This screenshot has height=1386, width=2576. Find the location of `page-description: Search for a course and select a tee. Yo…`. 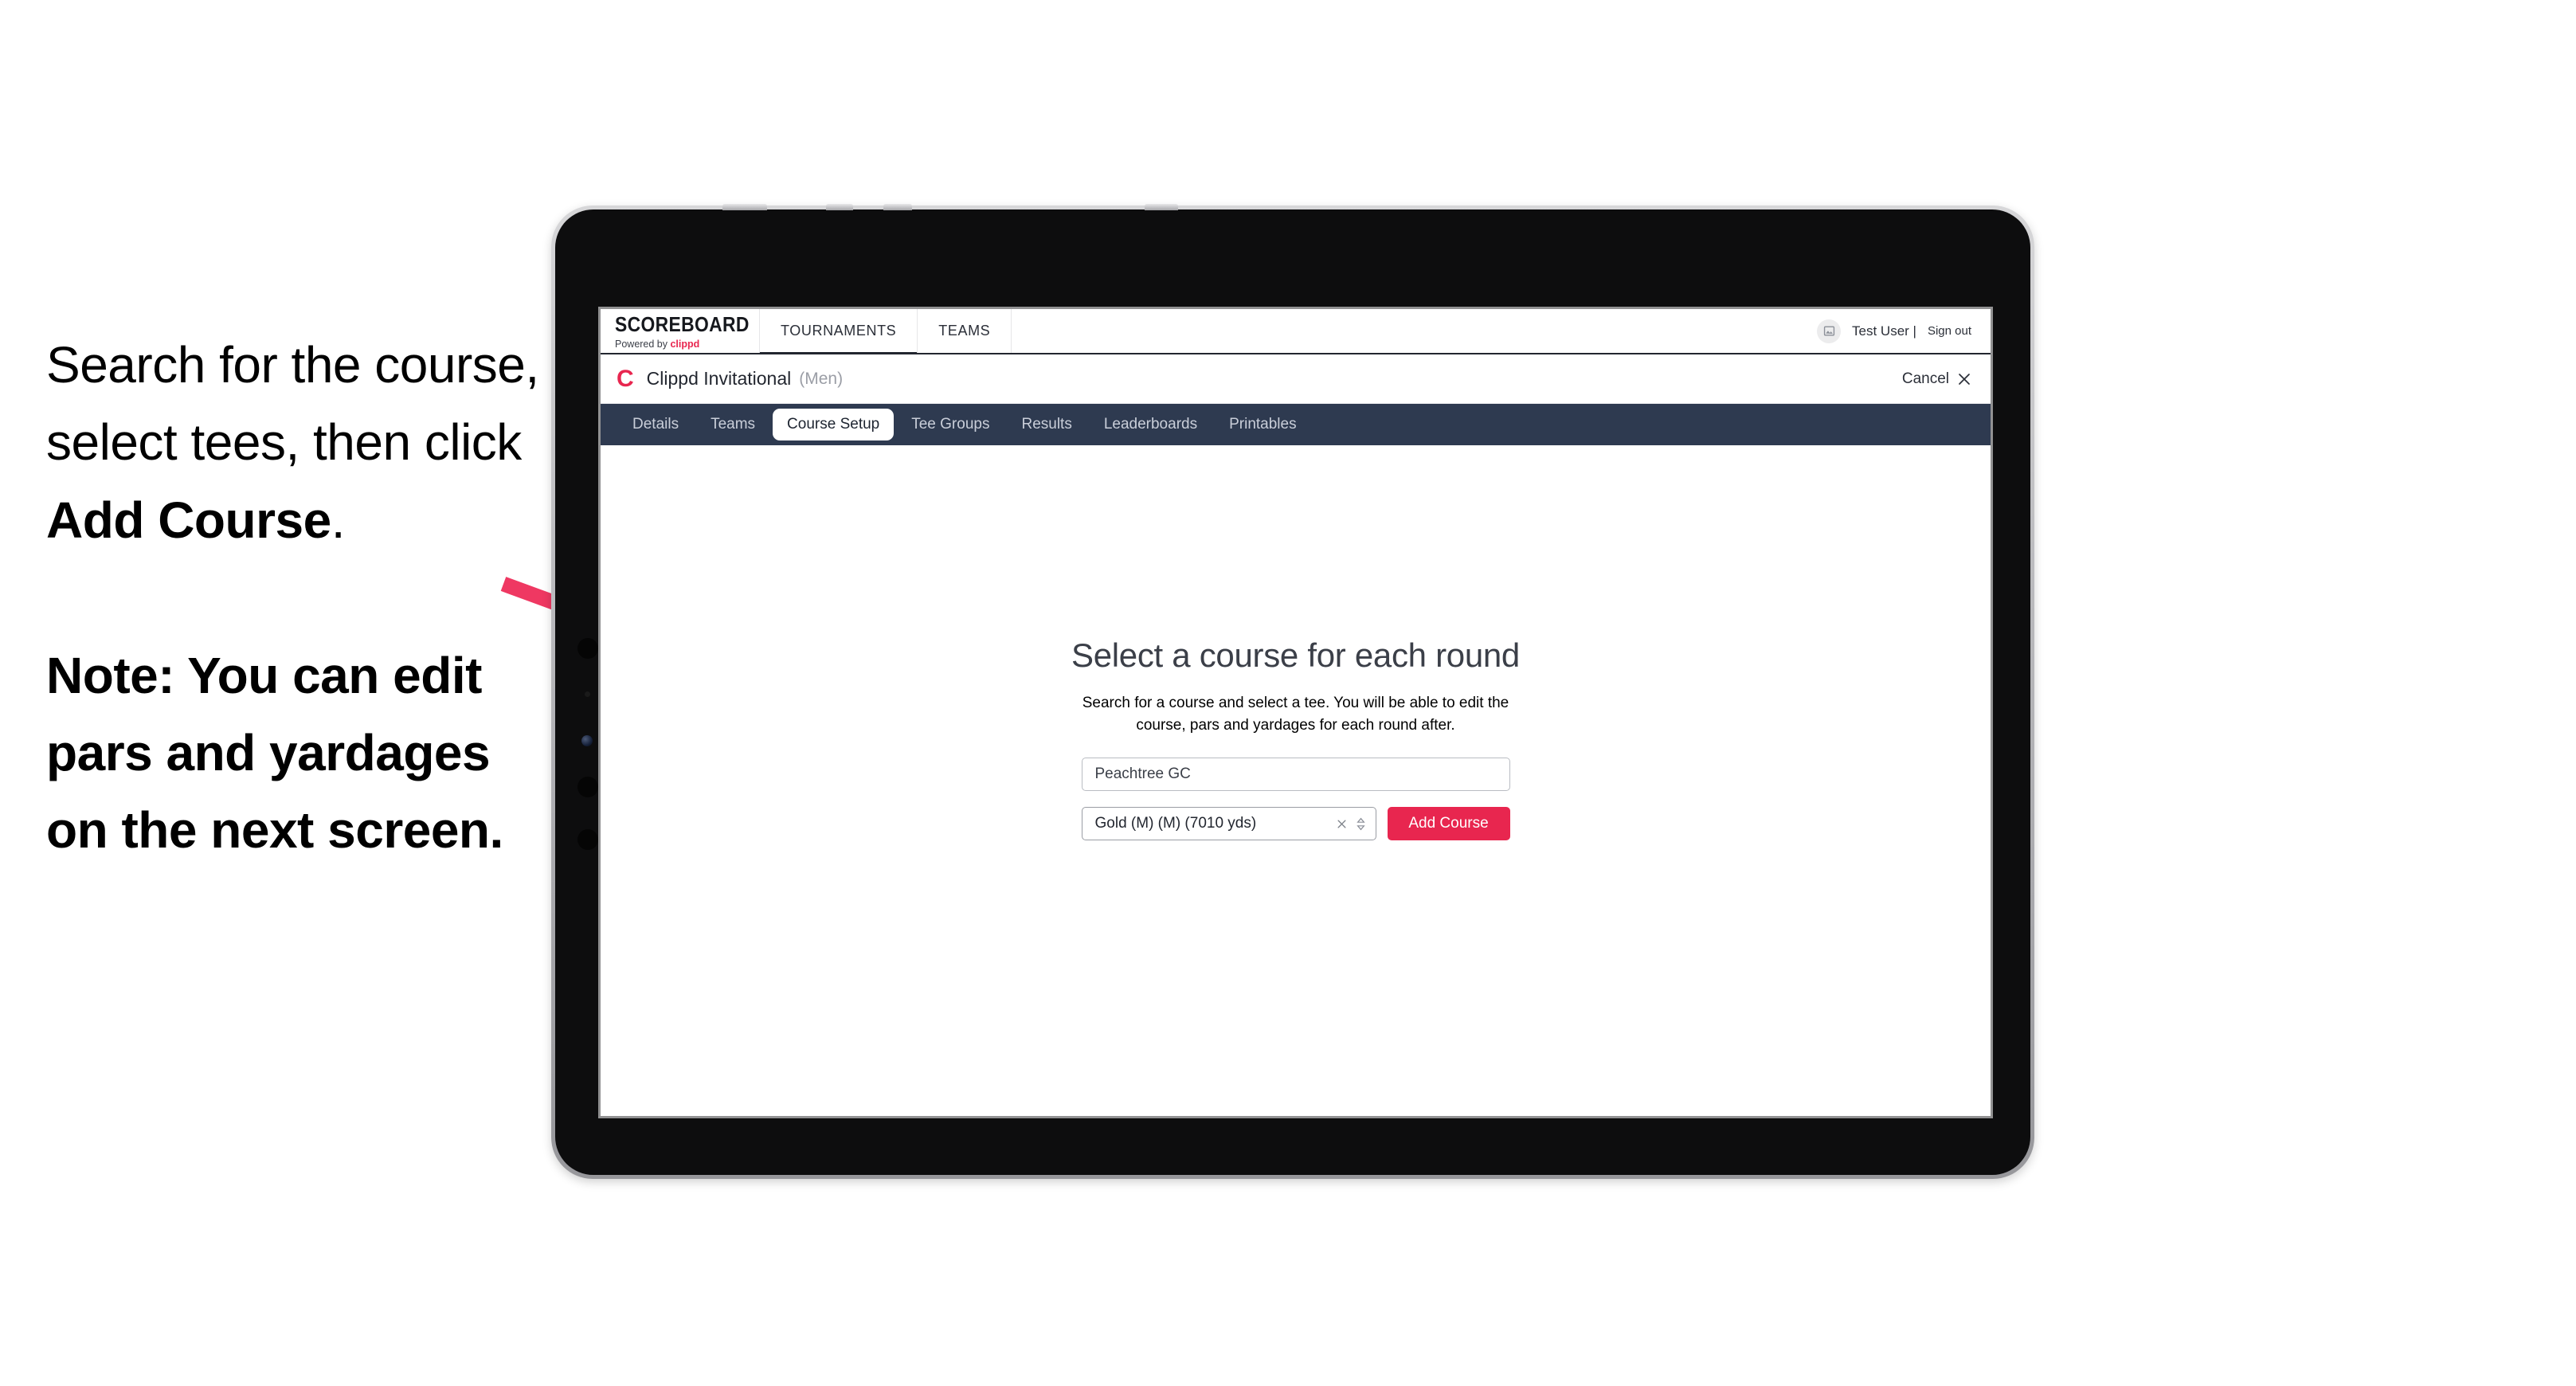

page-description: Search for a course and select a tee. Yo… is located at coordinates (1295, 714).